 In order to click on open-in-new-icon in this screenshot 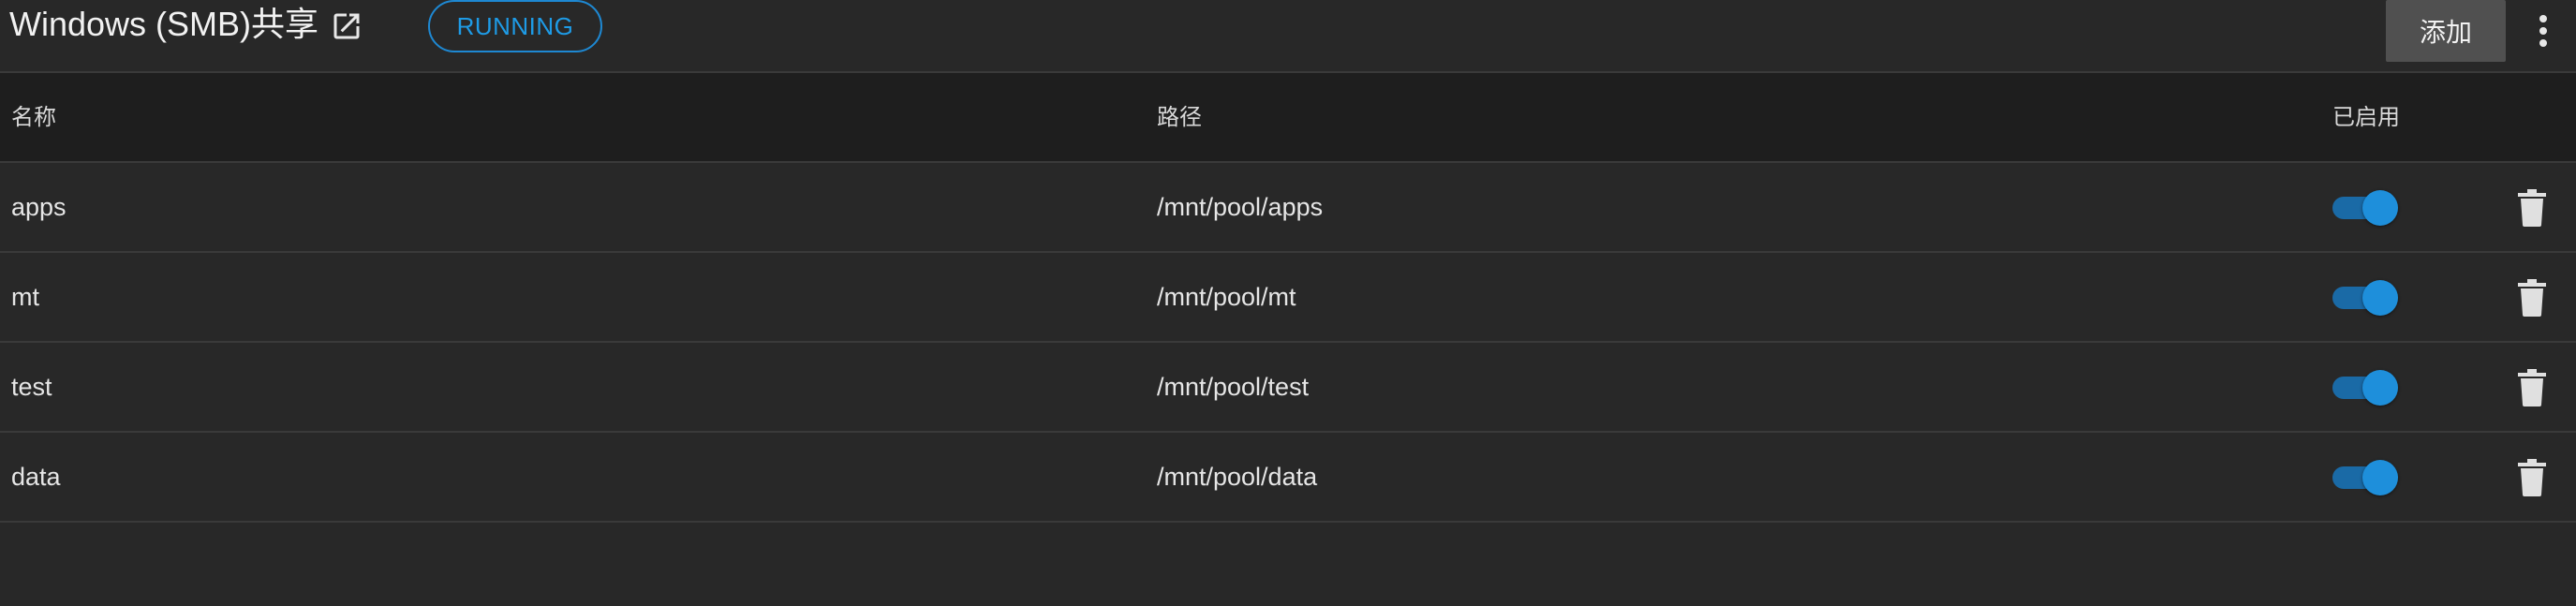, I will do `click(346, 24)`.